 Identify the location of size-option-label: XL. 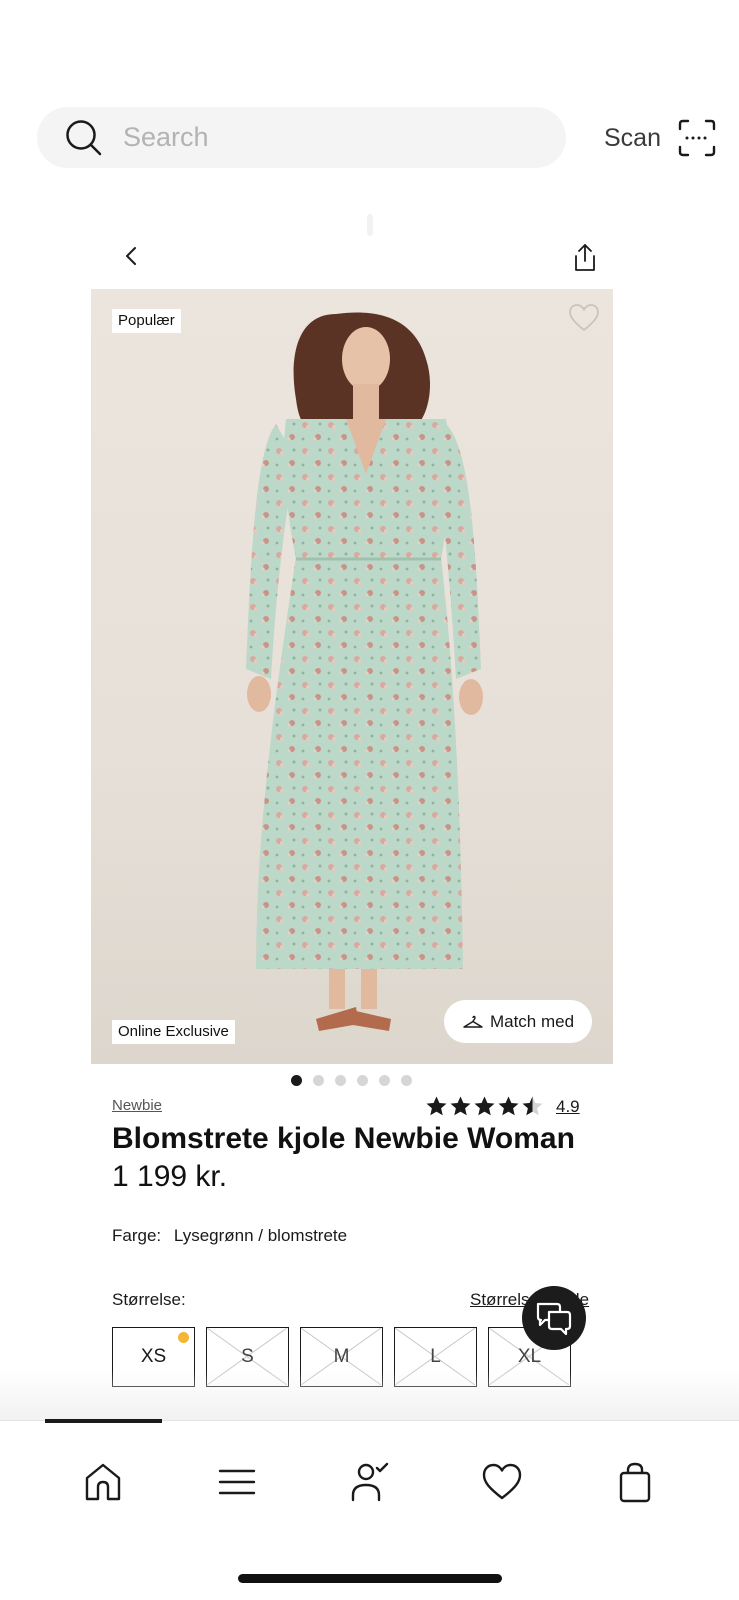
(529, 1356).